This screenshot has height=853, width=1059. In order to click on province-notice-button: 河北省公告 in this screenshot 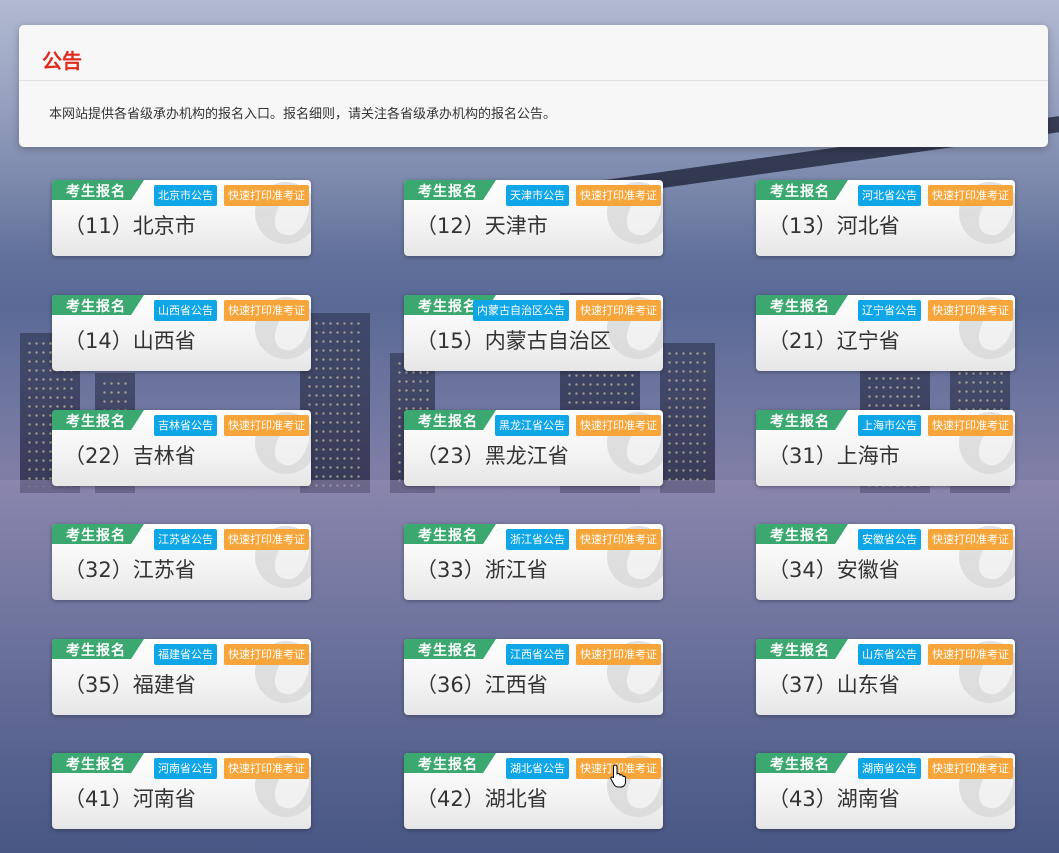, I will do `click(889, 195)`.